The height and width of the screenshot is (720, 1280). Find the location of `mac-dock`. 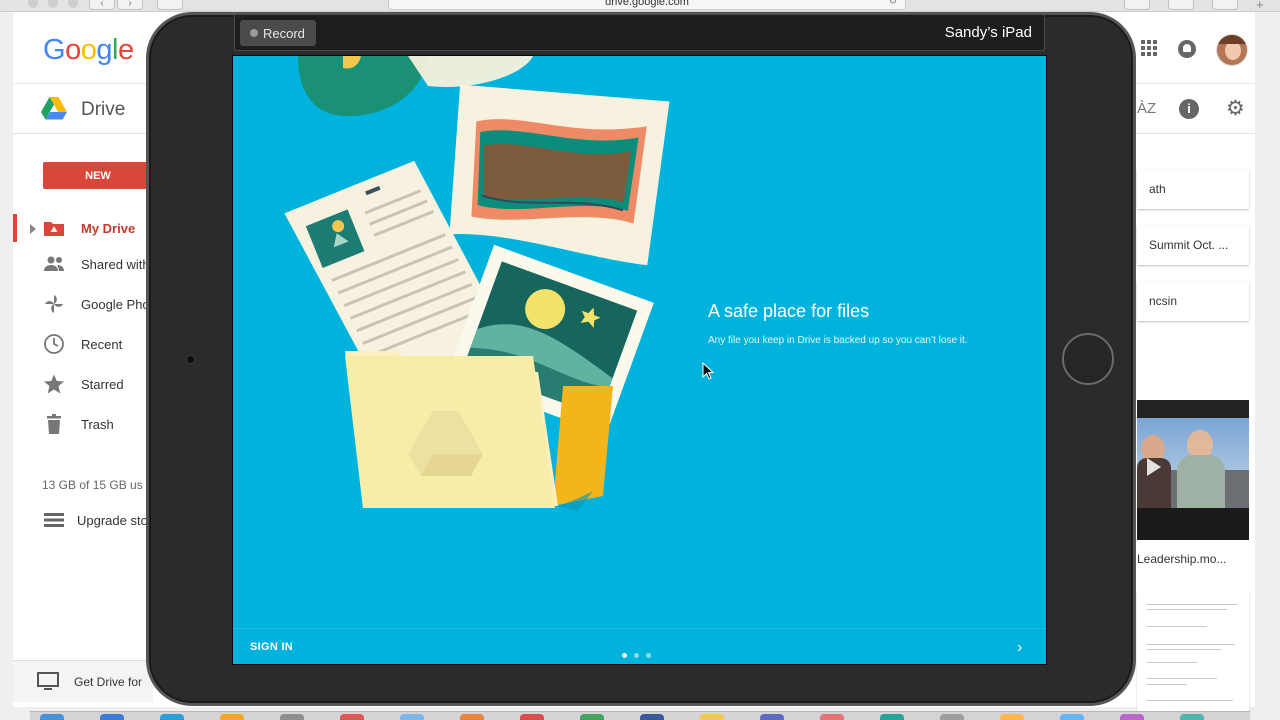

mac-dock is located at coordinates (640, 715).